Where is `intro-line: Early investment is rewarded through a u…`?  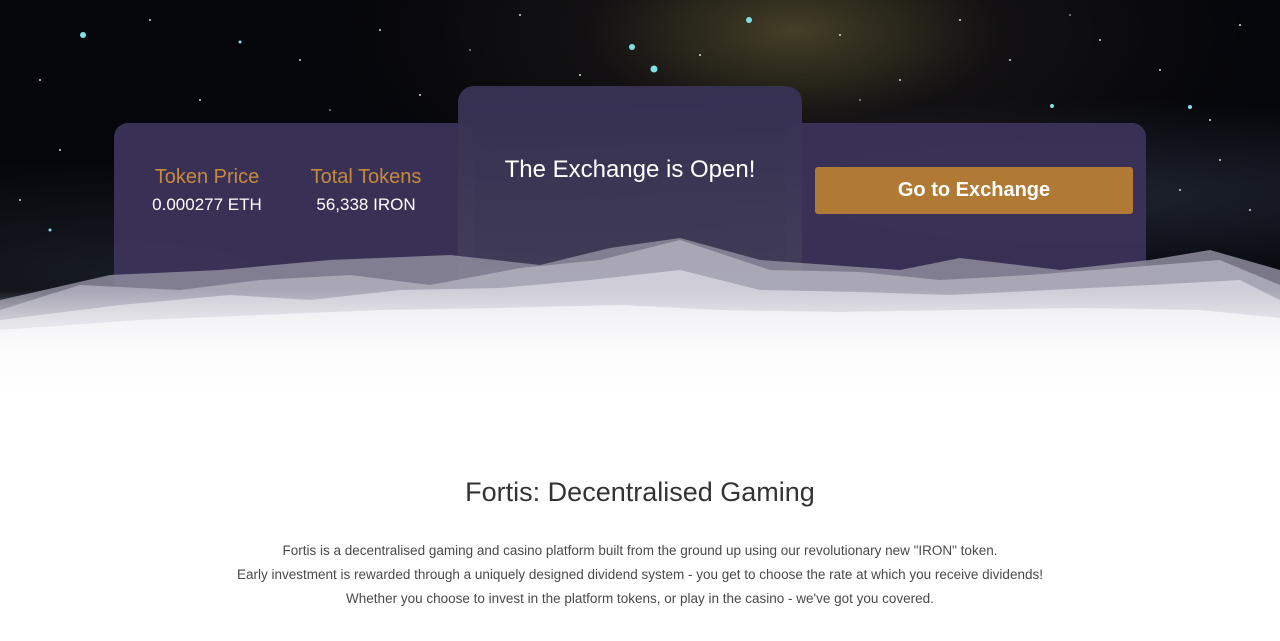
intro-line: Early investment is rewarded through a u… is located at coordinates (640, 574).